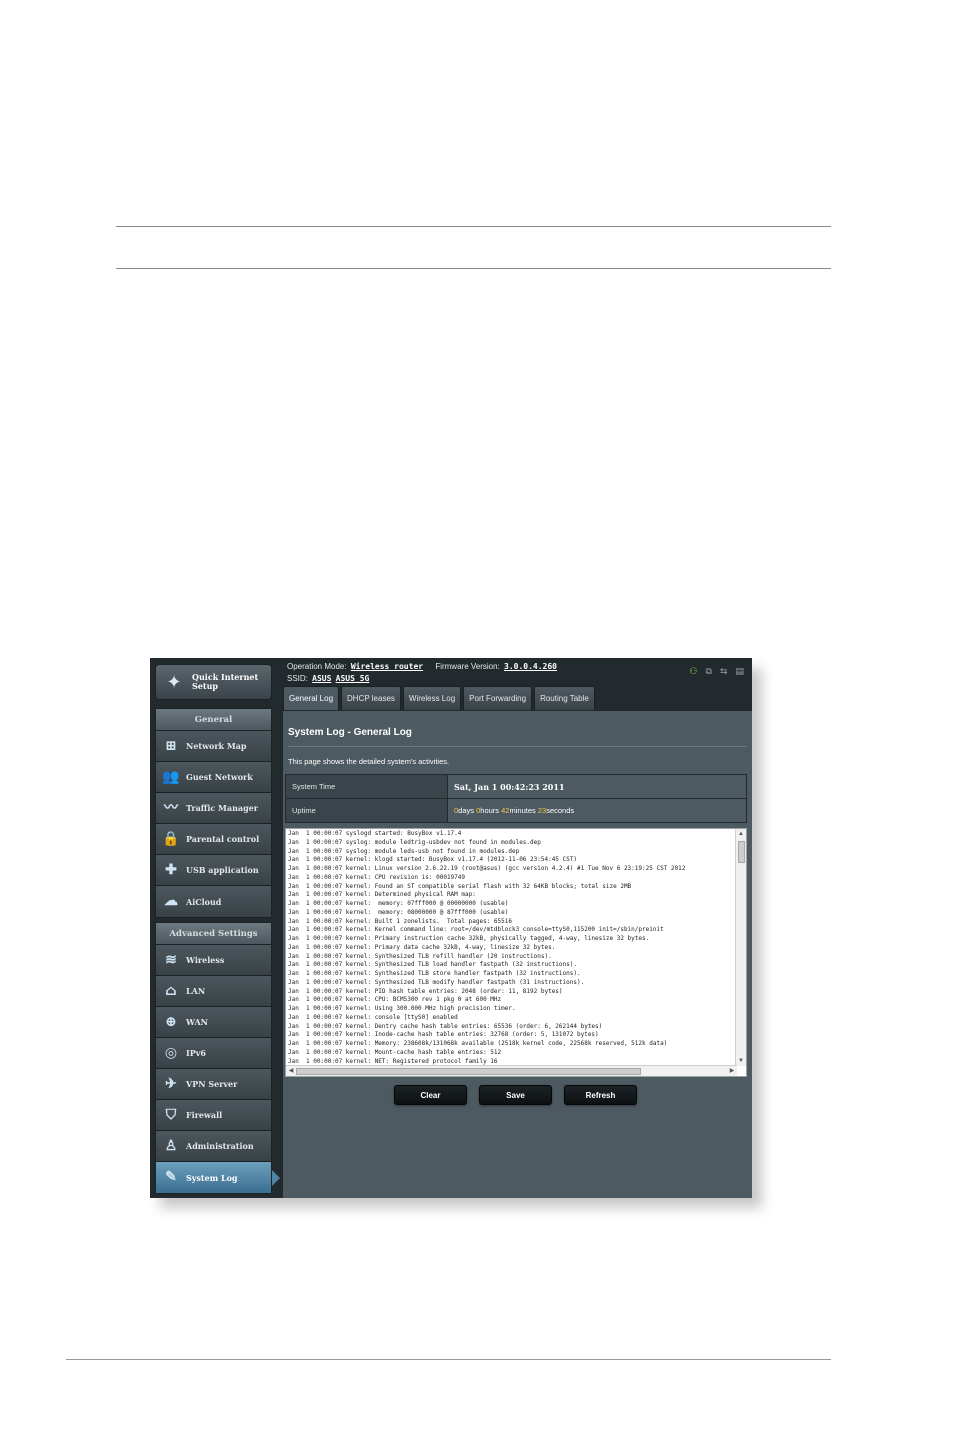 This screenshot has height=1437, width=954. I want to click on ipv6-icon: ◎, so click(171, 1052).